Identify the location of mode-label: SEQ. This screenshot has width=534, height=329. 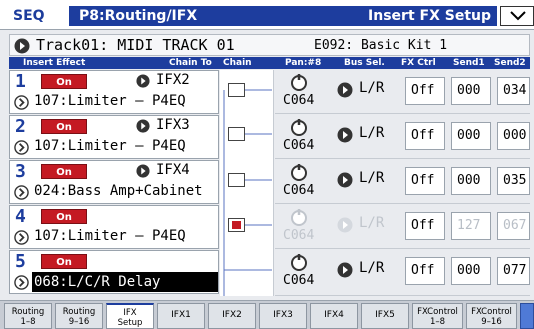
(29, 16).